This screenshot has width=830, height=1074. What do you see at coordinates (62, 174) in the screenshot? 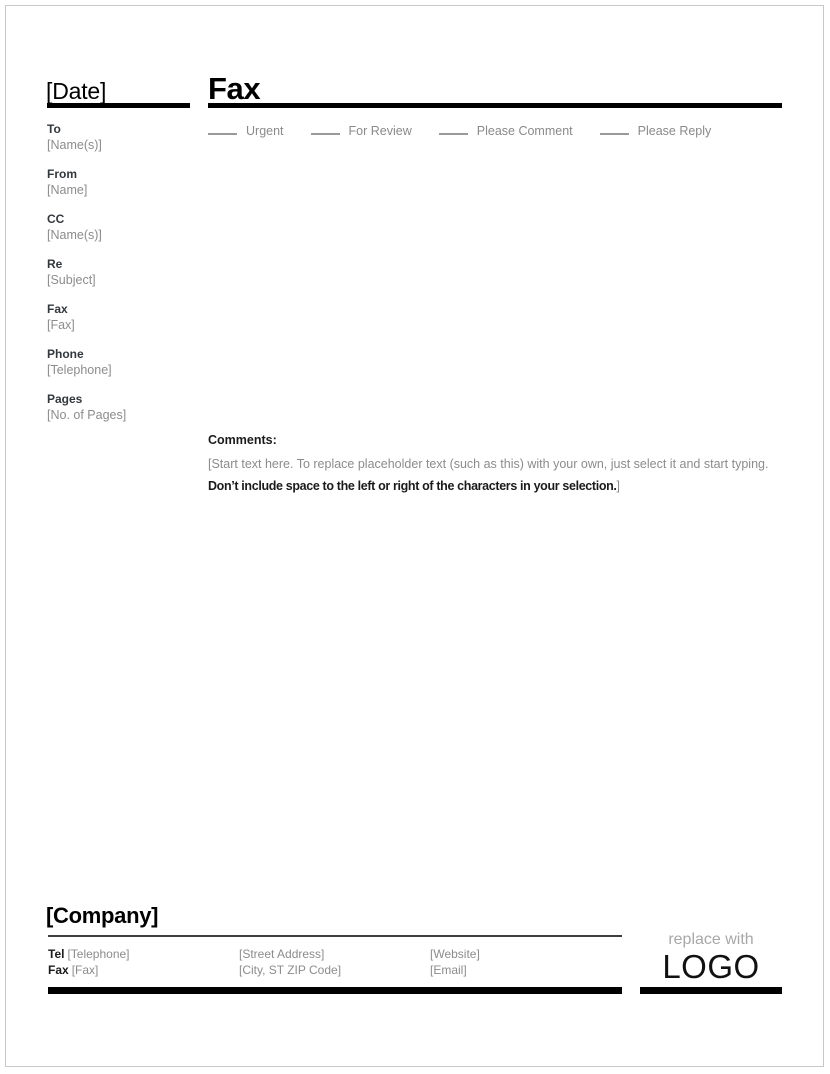
I see `field-label: From` at bounding box center [62, 174].